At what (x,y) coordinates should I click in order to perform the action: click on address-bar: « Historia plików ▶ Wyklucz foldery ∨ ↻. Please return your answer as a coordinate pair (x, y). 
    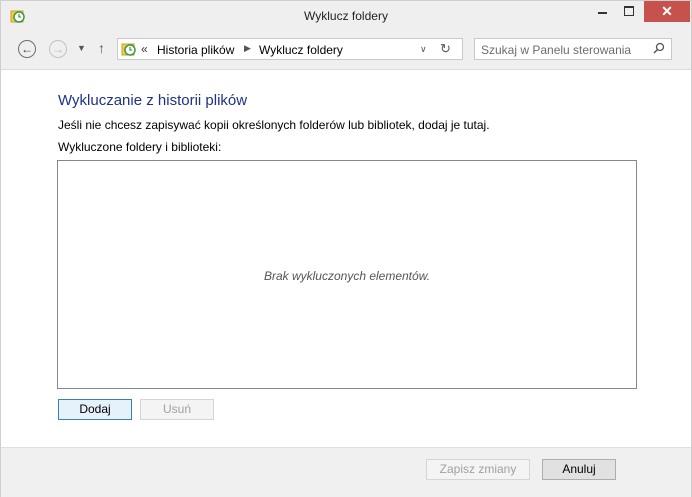
    Looking at the image, I should click on (290, 49).